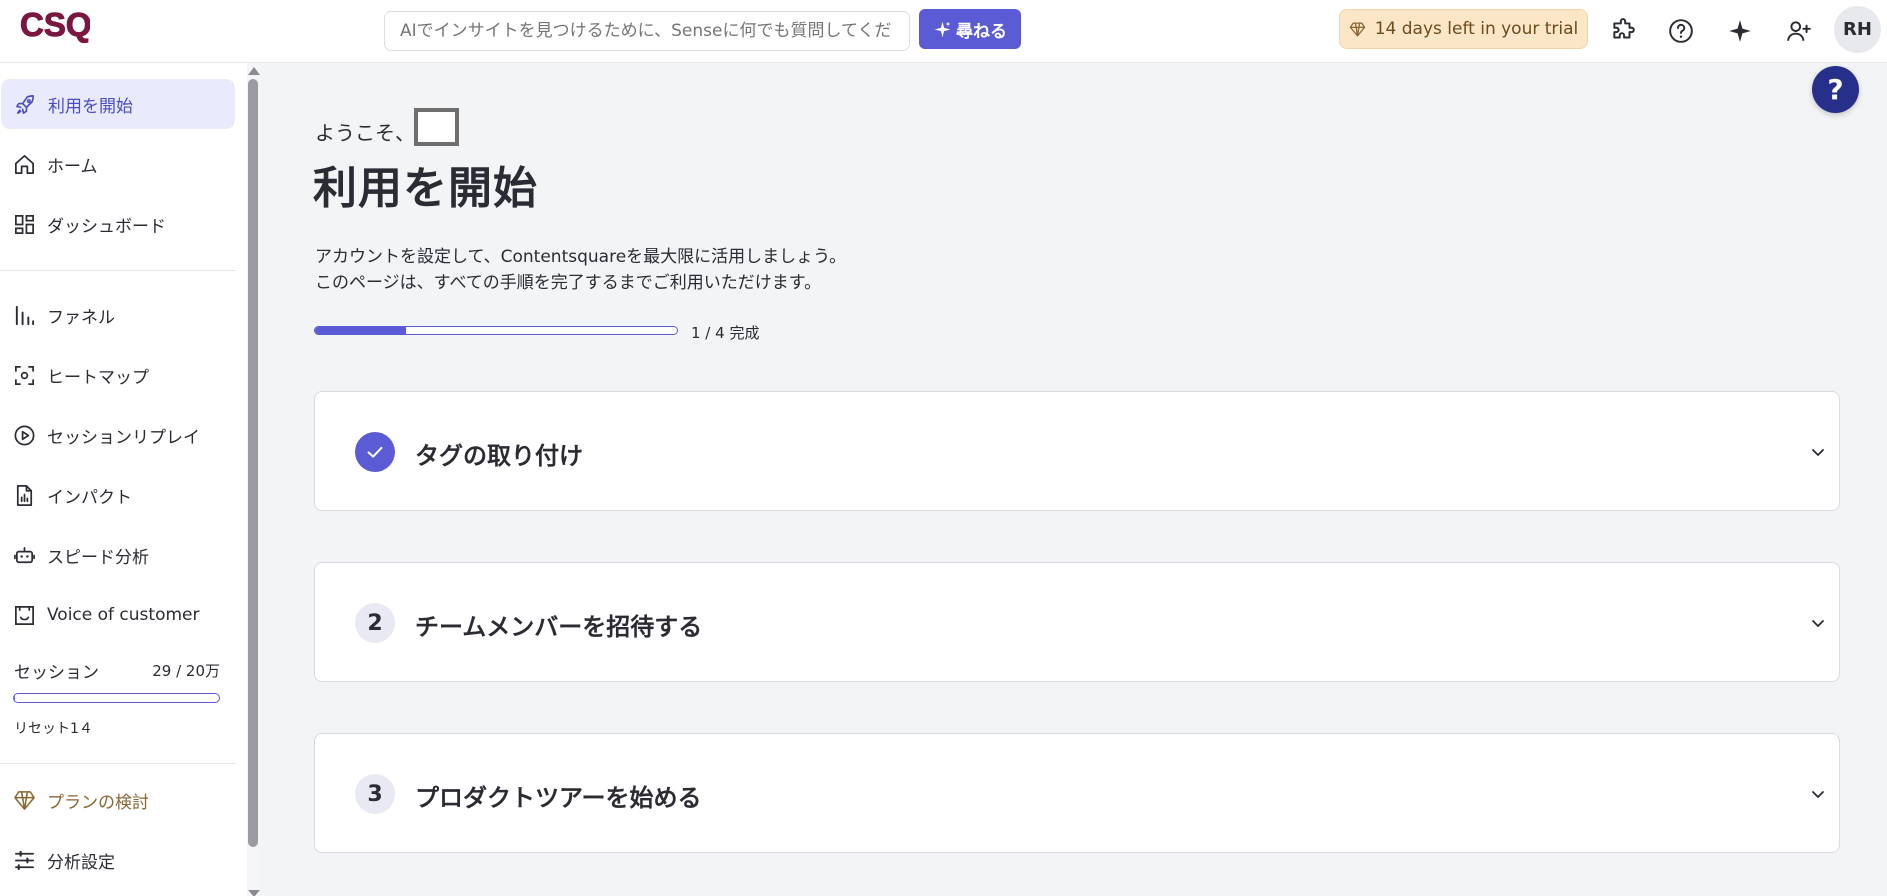 This screenshot has width=1887, height=896. Describe the element at coordinates (981, 31) in the screenshot. I see `ask-button-label: 尋ねる` at that location.